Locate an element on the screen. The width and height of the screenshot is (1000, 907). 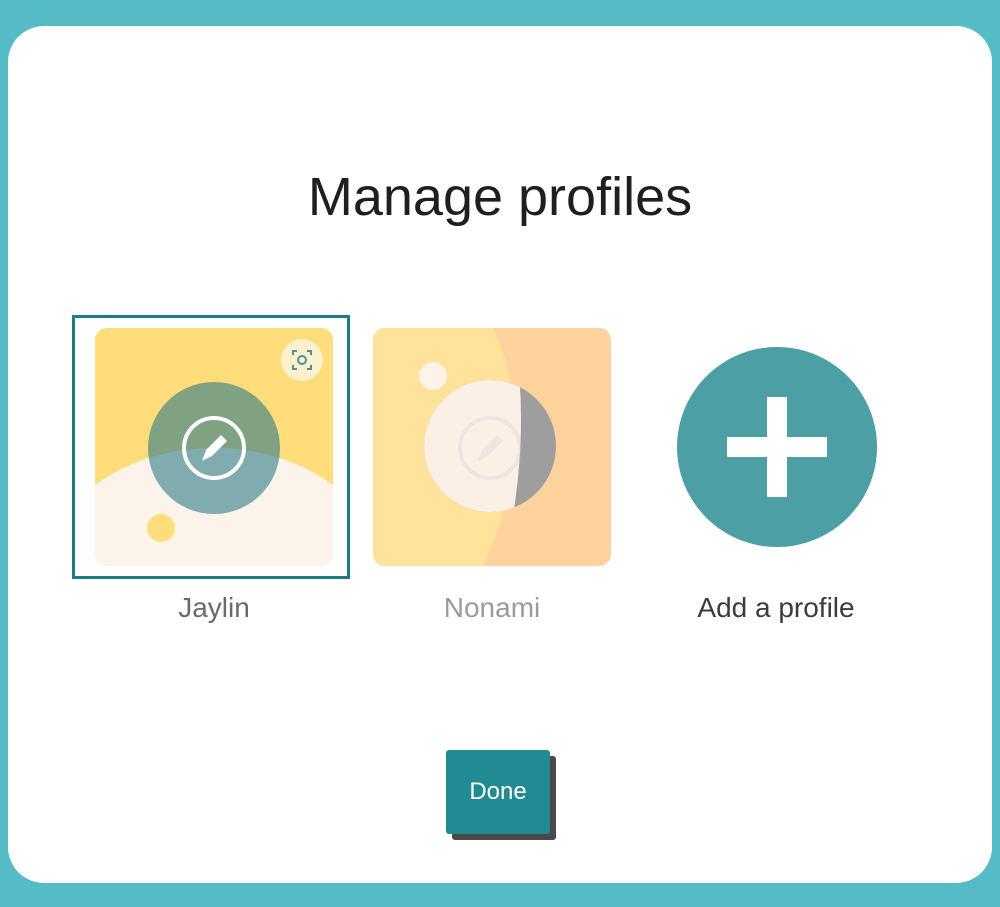
plus-icon-vertical is located at coordinates (777, 447).